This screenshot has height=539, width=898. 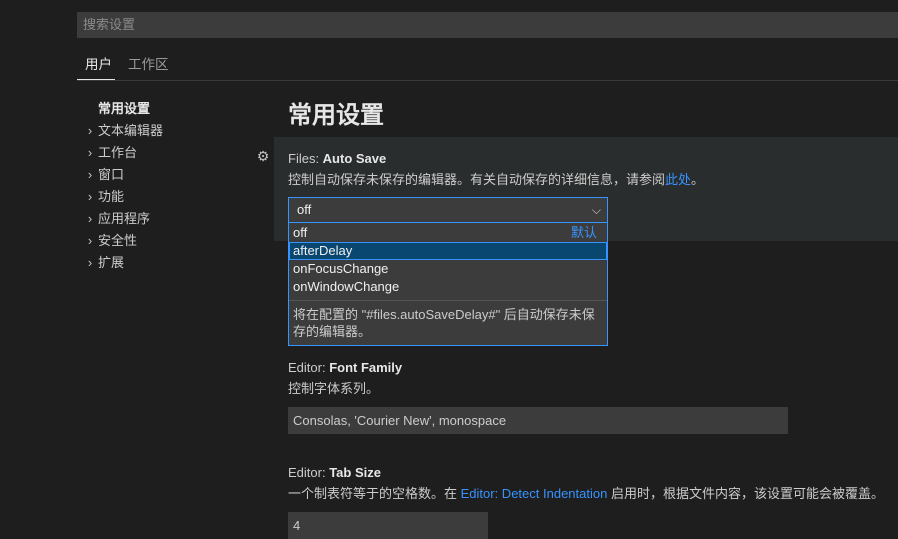 What do you see at coordinates (448, 210) in the screenshot?
I see `auto-save-select: off ⌵` at bounding box center [448, 210].